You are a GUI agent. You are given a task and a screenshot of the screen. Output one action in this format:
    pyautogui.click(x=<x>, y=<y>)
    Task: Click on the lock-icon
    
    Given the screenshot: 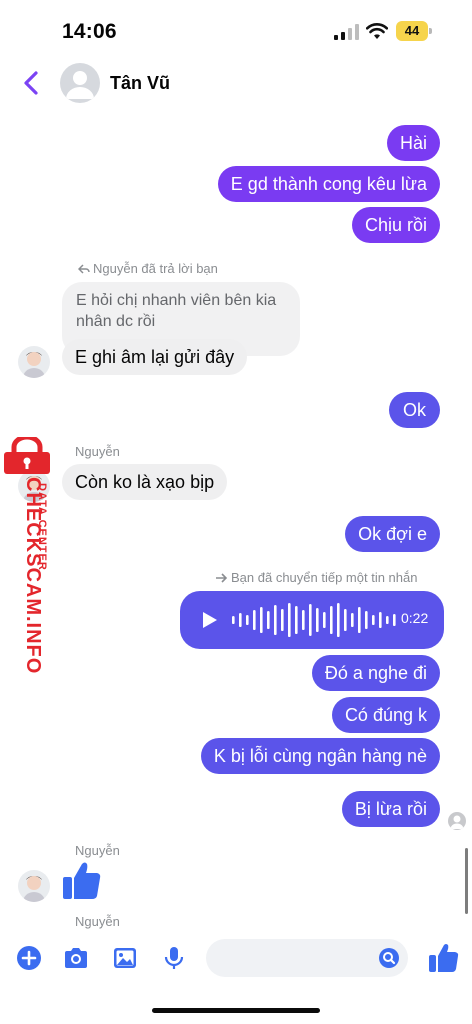 What is the action you would take?
    pyautogui.click(x=27, y=455)
    